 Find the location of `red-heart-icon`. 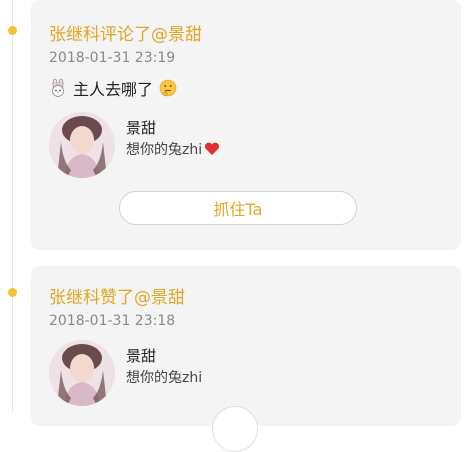

red-heart-icon is located at coordinates (212, 149).